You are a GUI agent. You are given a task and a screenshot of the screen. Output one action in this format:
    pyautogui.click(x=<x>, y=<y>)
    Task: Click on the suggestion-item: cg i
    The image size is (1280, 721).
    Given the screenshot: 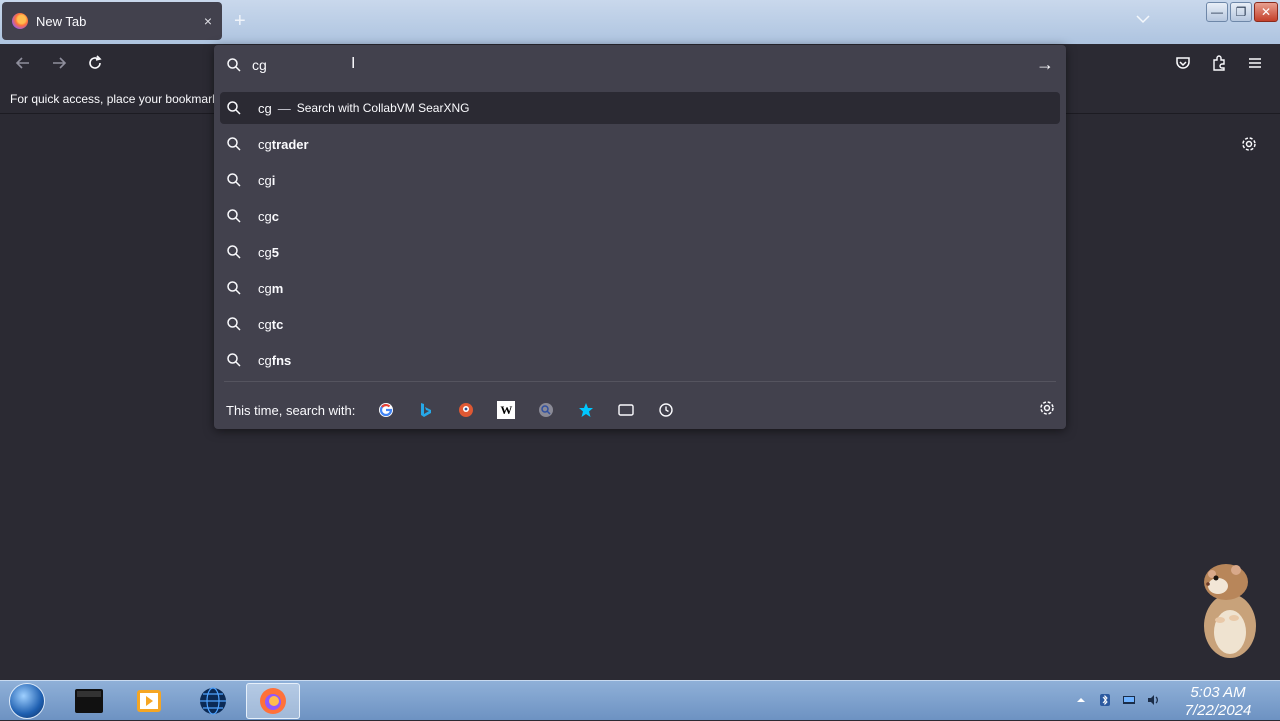 What is the action you would take?
    pyautogui.click(x=640, y=180)
    